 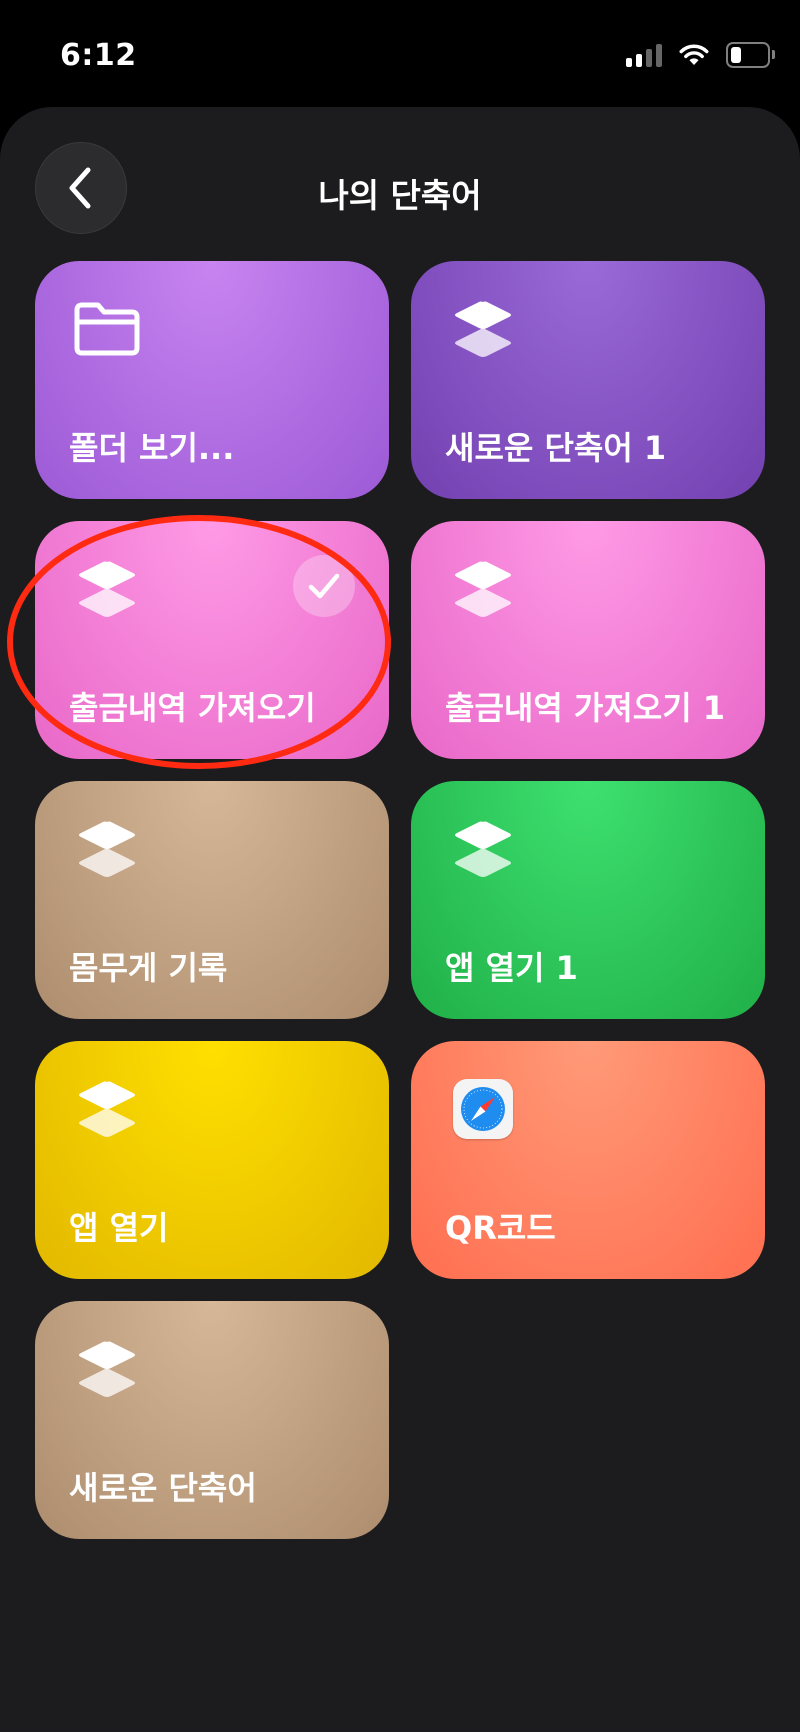 What do you see at coordinates (98, 55) in the screenshot?
I see `status-time: 6:12` at bounding box center [98, 55].